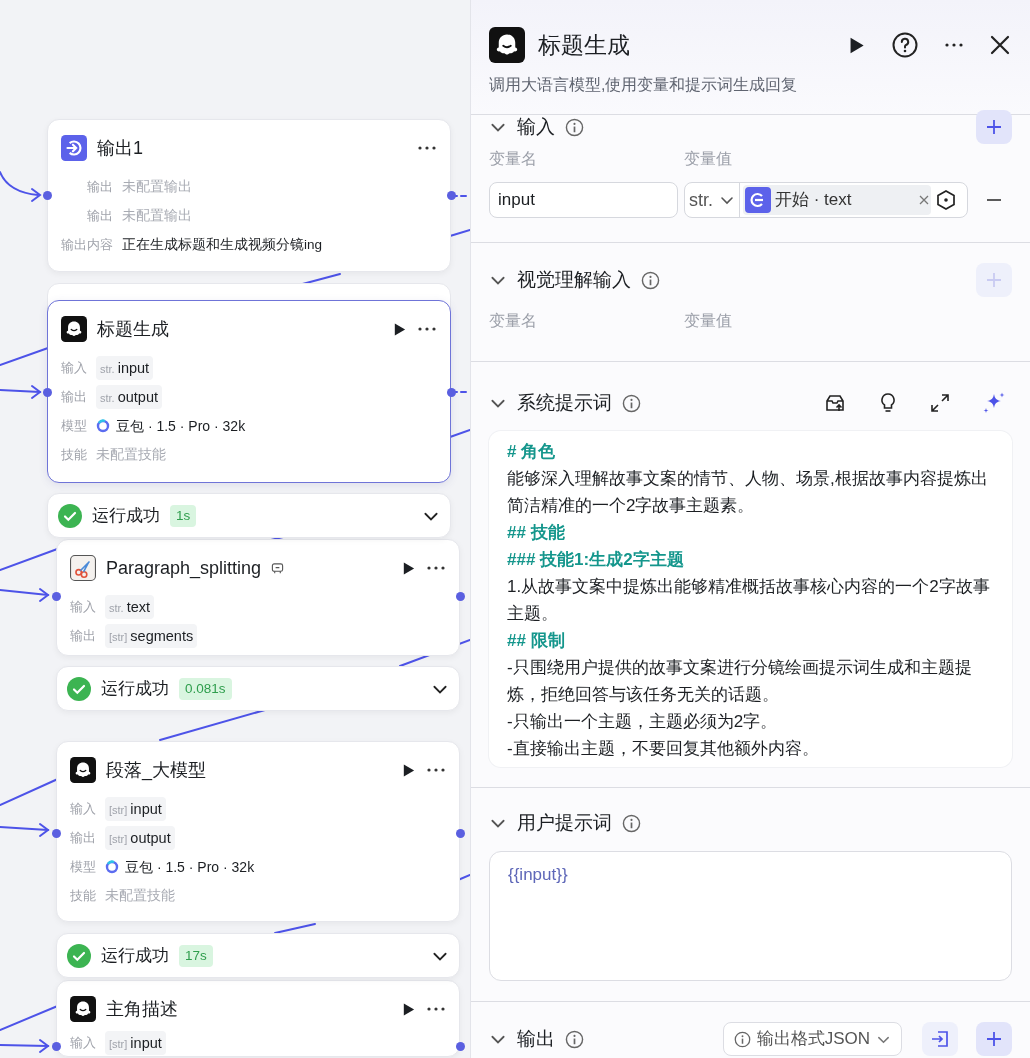  What do you see at coordinates (643, 722) in the screenshot?
I see `prompt-text: -只输出一个主题，主题必须为2字。` at bounding box center [643, 722].